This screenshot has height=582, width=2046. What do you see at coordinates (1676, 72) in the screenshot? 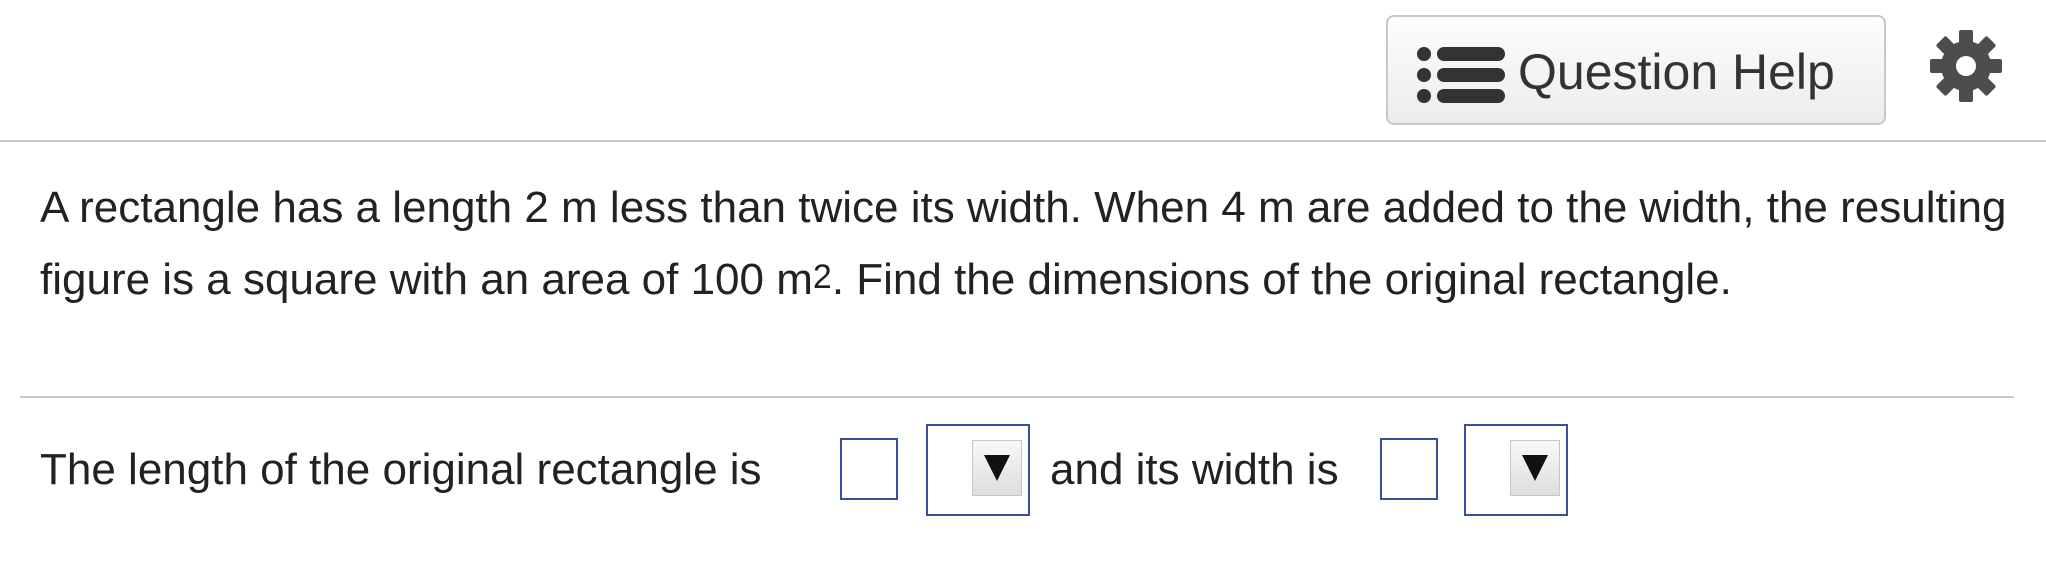
I see `question-help-label: Question Help` at bounding box center [1676, 72].